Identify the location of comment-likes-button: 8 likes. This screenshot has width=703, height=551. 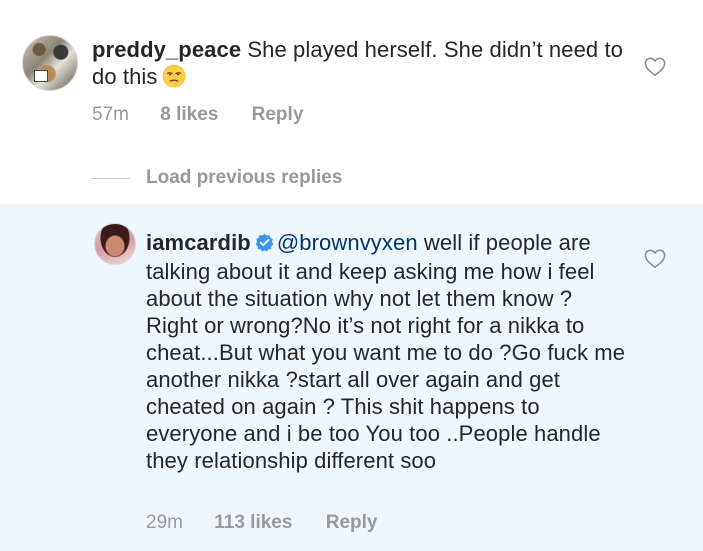
(189, 115).